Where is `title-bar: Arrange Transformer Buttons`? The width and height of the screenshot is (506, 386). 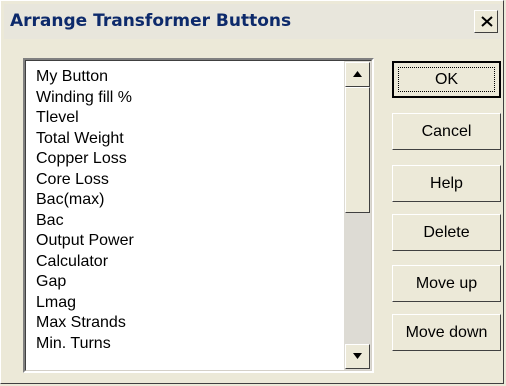
title-bar: Arrange Transformer Buttons is located at coordinates (252, 21).